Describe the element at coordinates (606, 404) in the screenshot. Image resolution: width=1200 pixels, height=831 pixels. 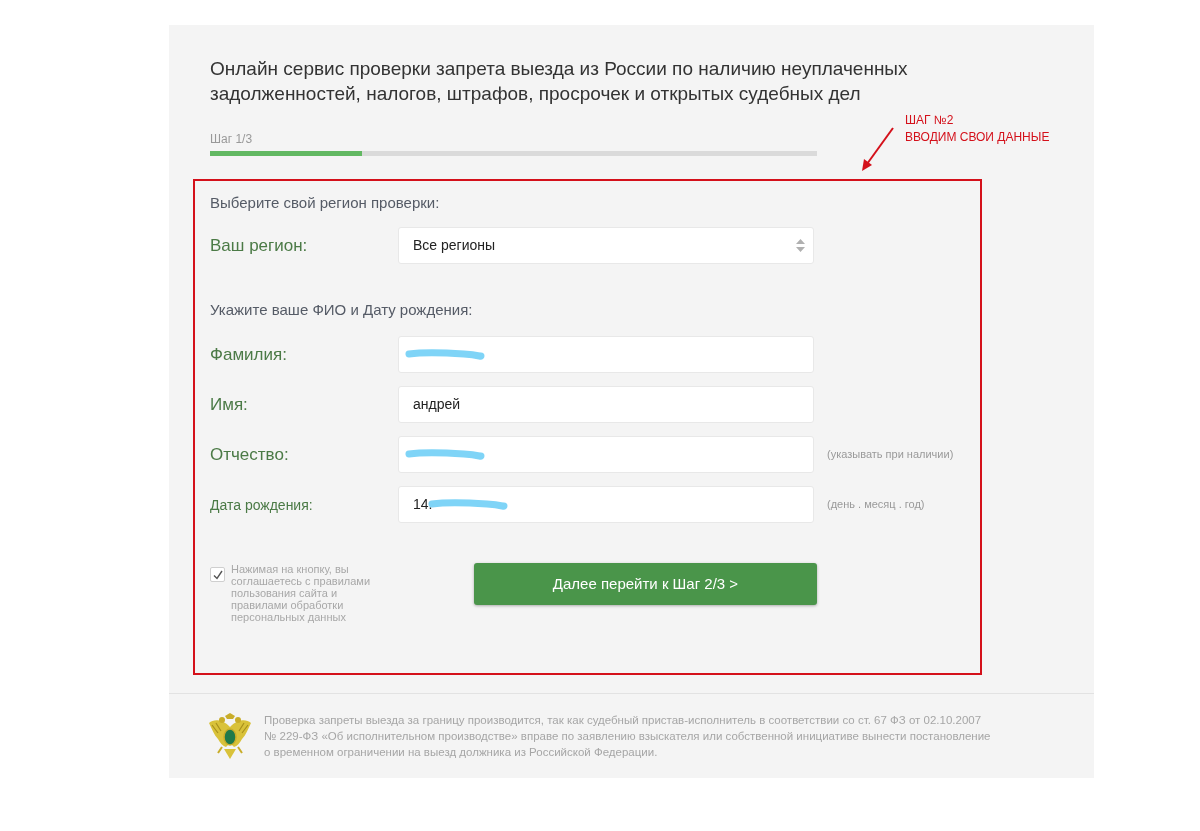
I see `input-field: андрей` at that location.